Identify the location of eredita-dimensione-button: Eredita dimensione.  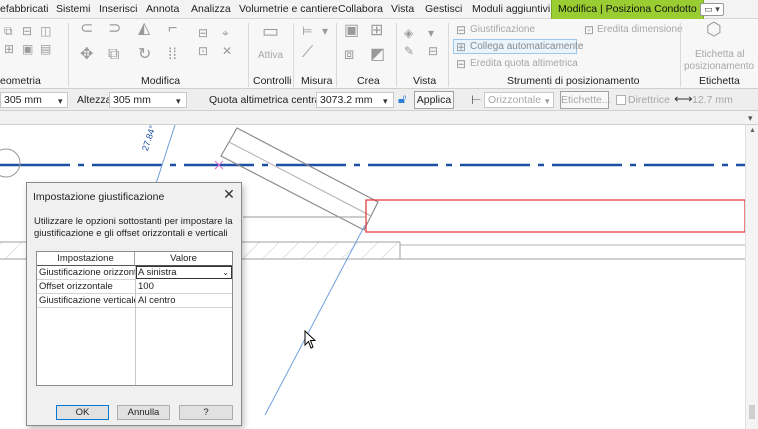
(640, 29).